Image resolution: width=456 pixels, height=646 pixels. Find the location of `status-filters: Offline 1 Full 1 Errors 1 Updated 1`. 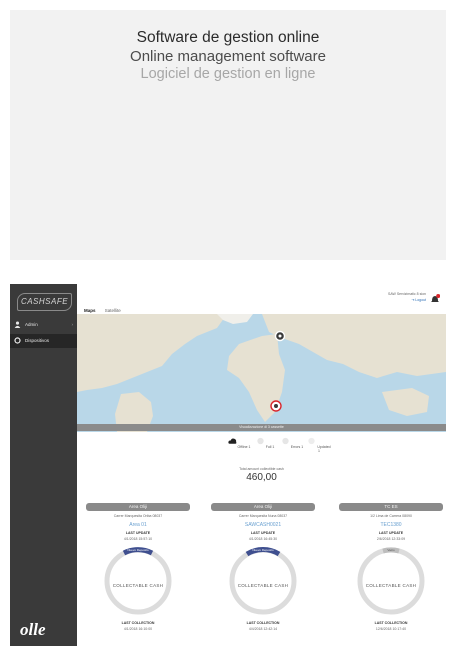

status-filters: Offline 1 Full 1 Errors 1 Updated 1 is located at coordinates (261, 450).